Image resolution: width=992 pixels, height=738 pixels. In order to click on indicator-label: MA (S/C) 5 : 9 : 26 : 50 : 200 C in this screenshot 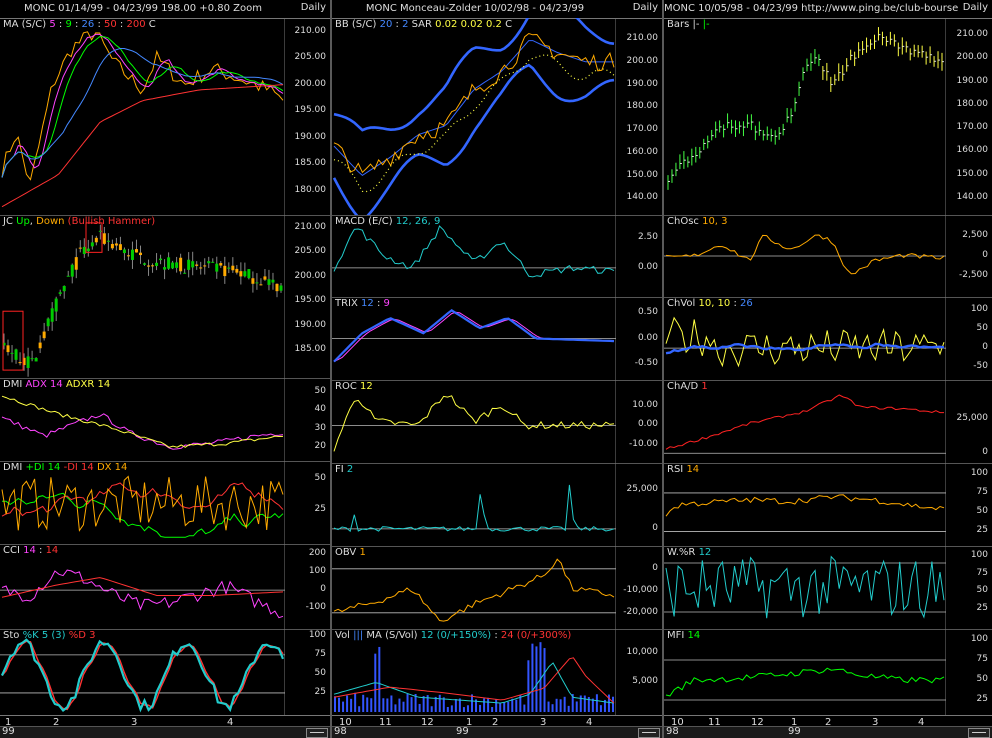, I will do `click(79, 24)`.